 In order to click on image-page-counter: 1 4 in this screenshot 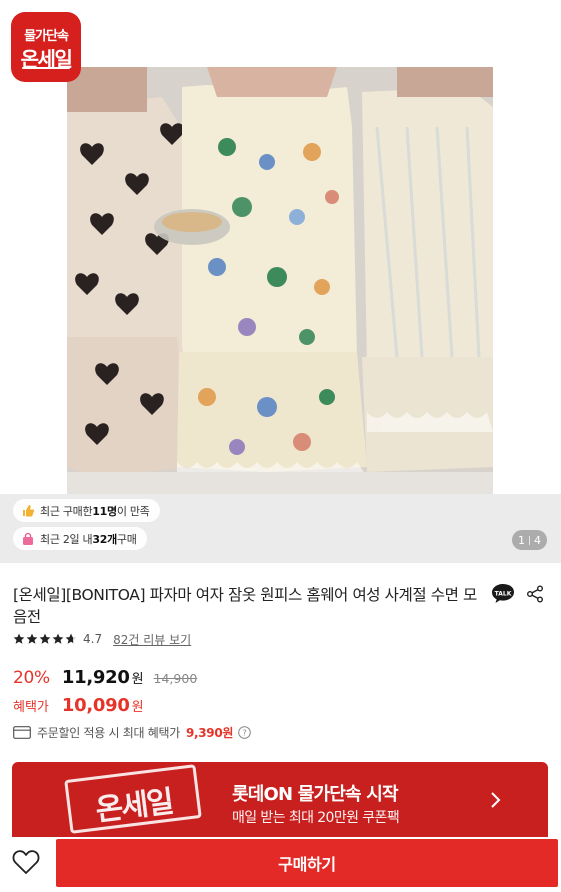, I will do `click(529, 540)`.